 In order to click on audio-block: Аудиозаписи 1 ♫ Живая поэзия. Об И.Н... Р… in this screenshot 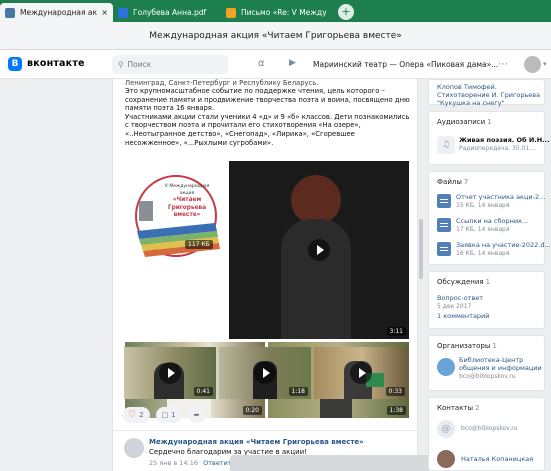, I will do `click(489, 138)`.